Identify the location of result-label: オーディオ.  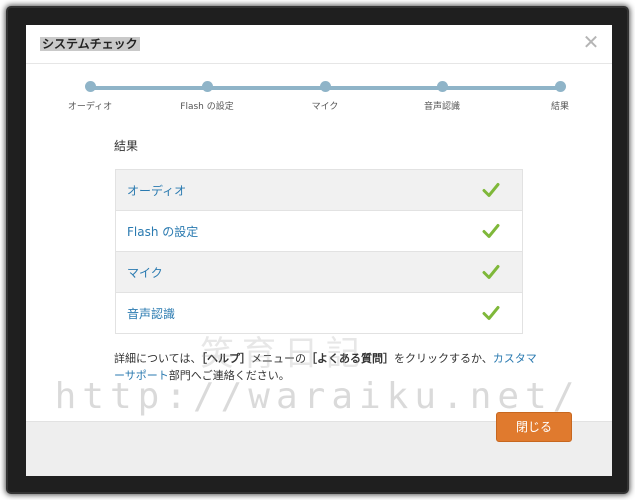
(157, 191).